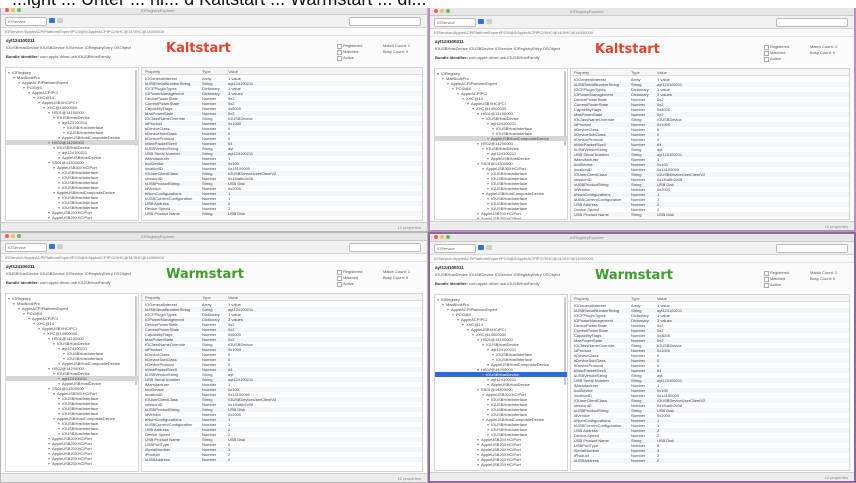 This screenshot has width=856, height=483. Describe the element at coordinates (75, 56) in the screenshot. I see `bundle-value: com.apple.driver.usb.IOUSBHostFamily` at that location.